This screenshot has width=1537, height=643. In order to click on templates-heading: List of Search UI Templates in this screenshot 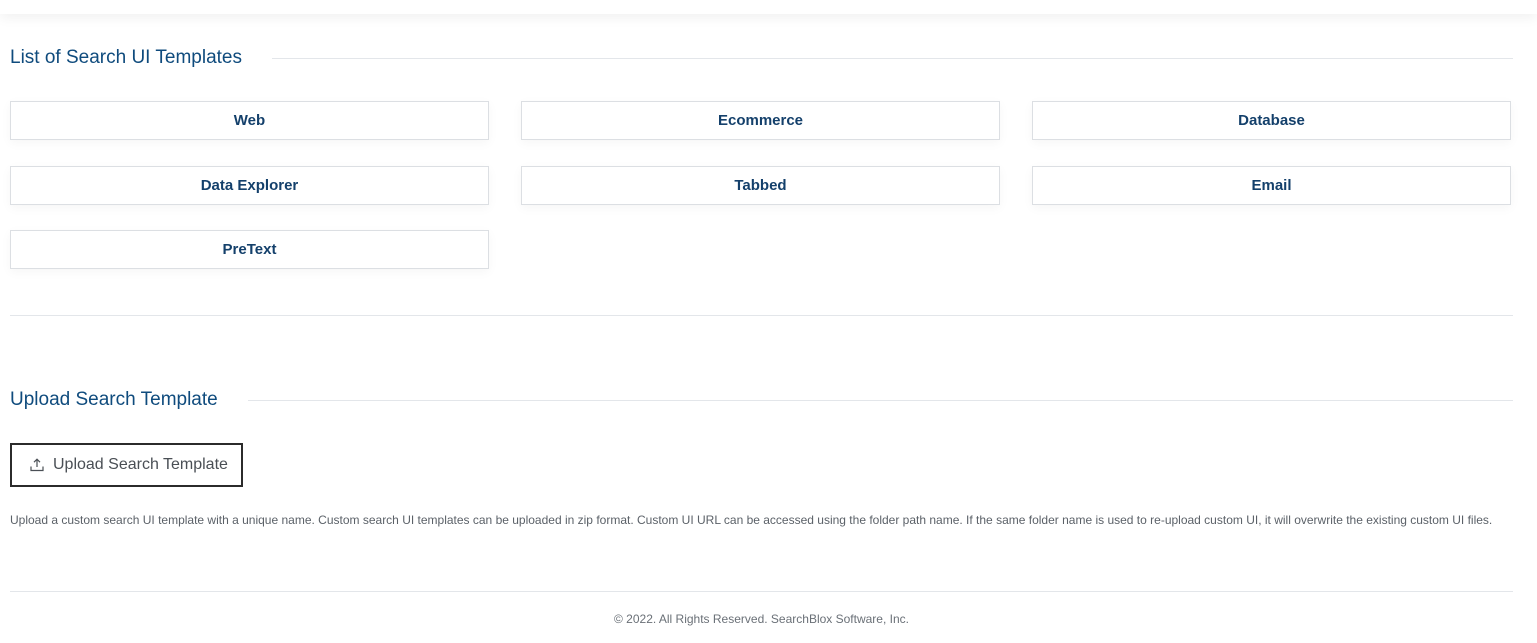, I will do `click(761, 58)`.